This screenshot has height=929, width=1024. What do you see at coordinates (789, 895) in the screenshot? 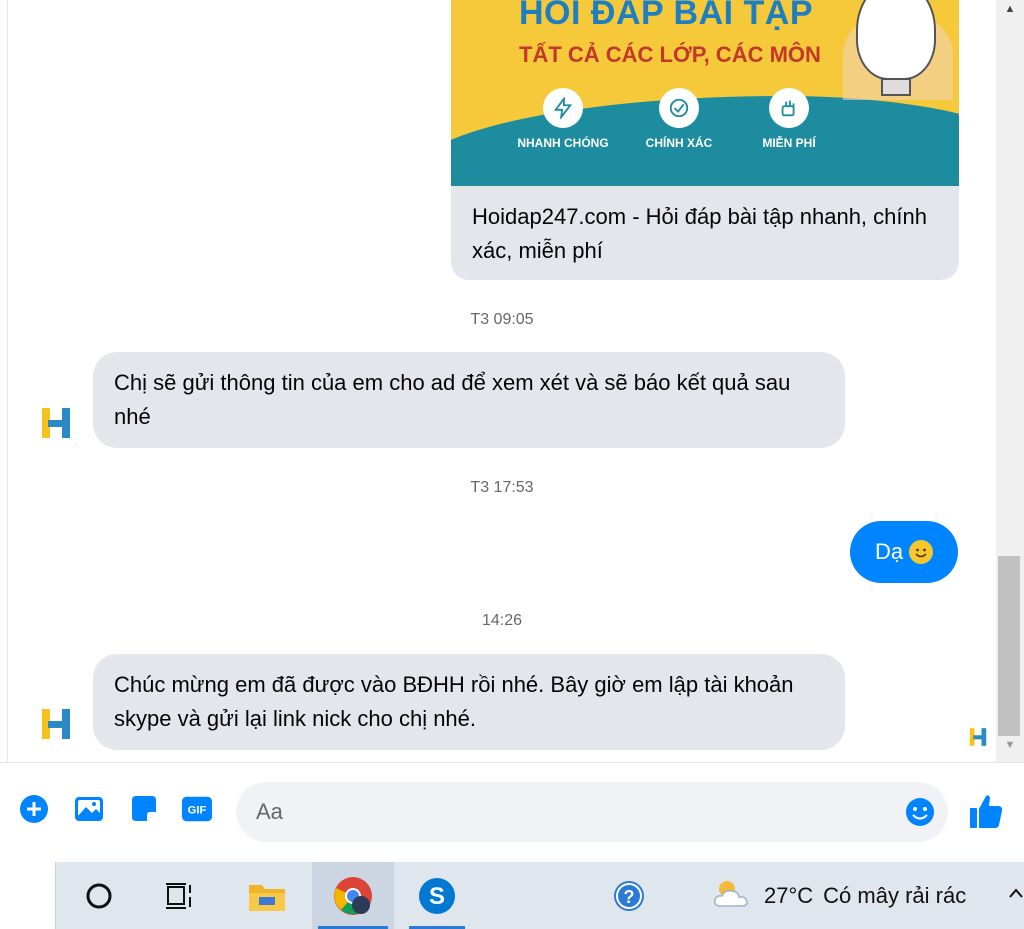
I see `weather-temperature: 27°C` at bounding box center [789, 895].